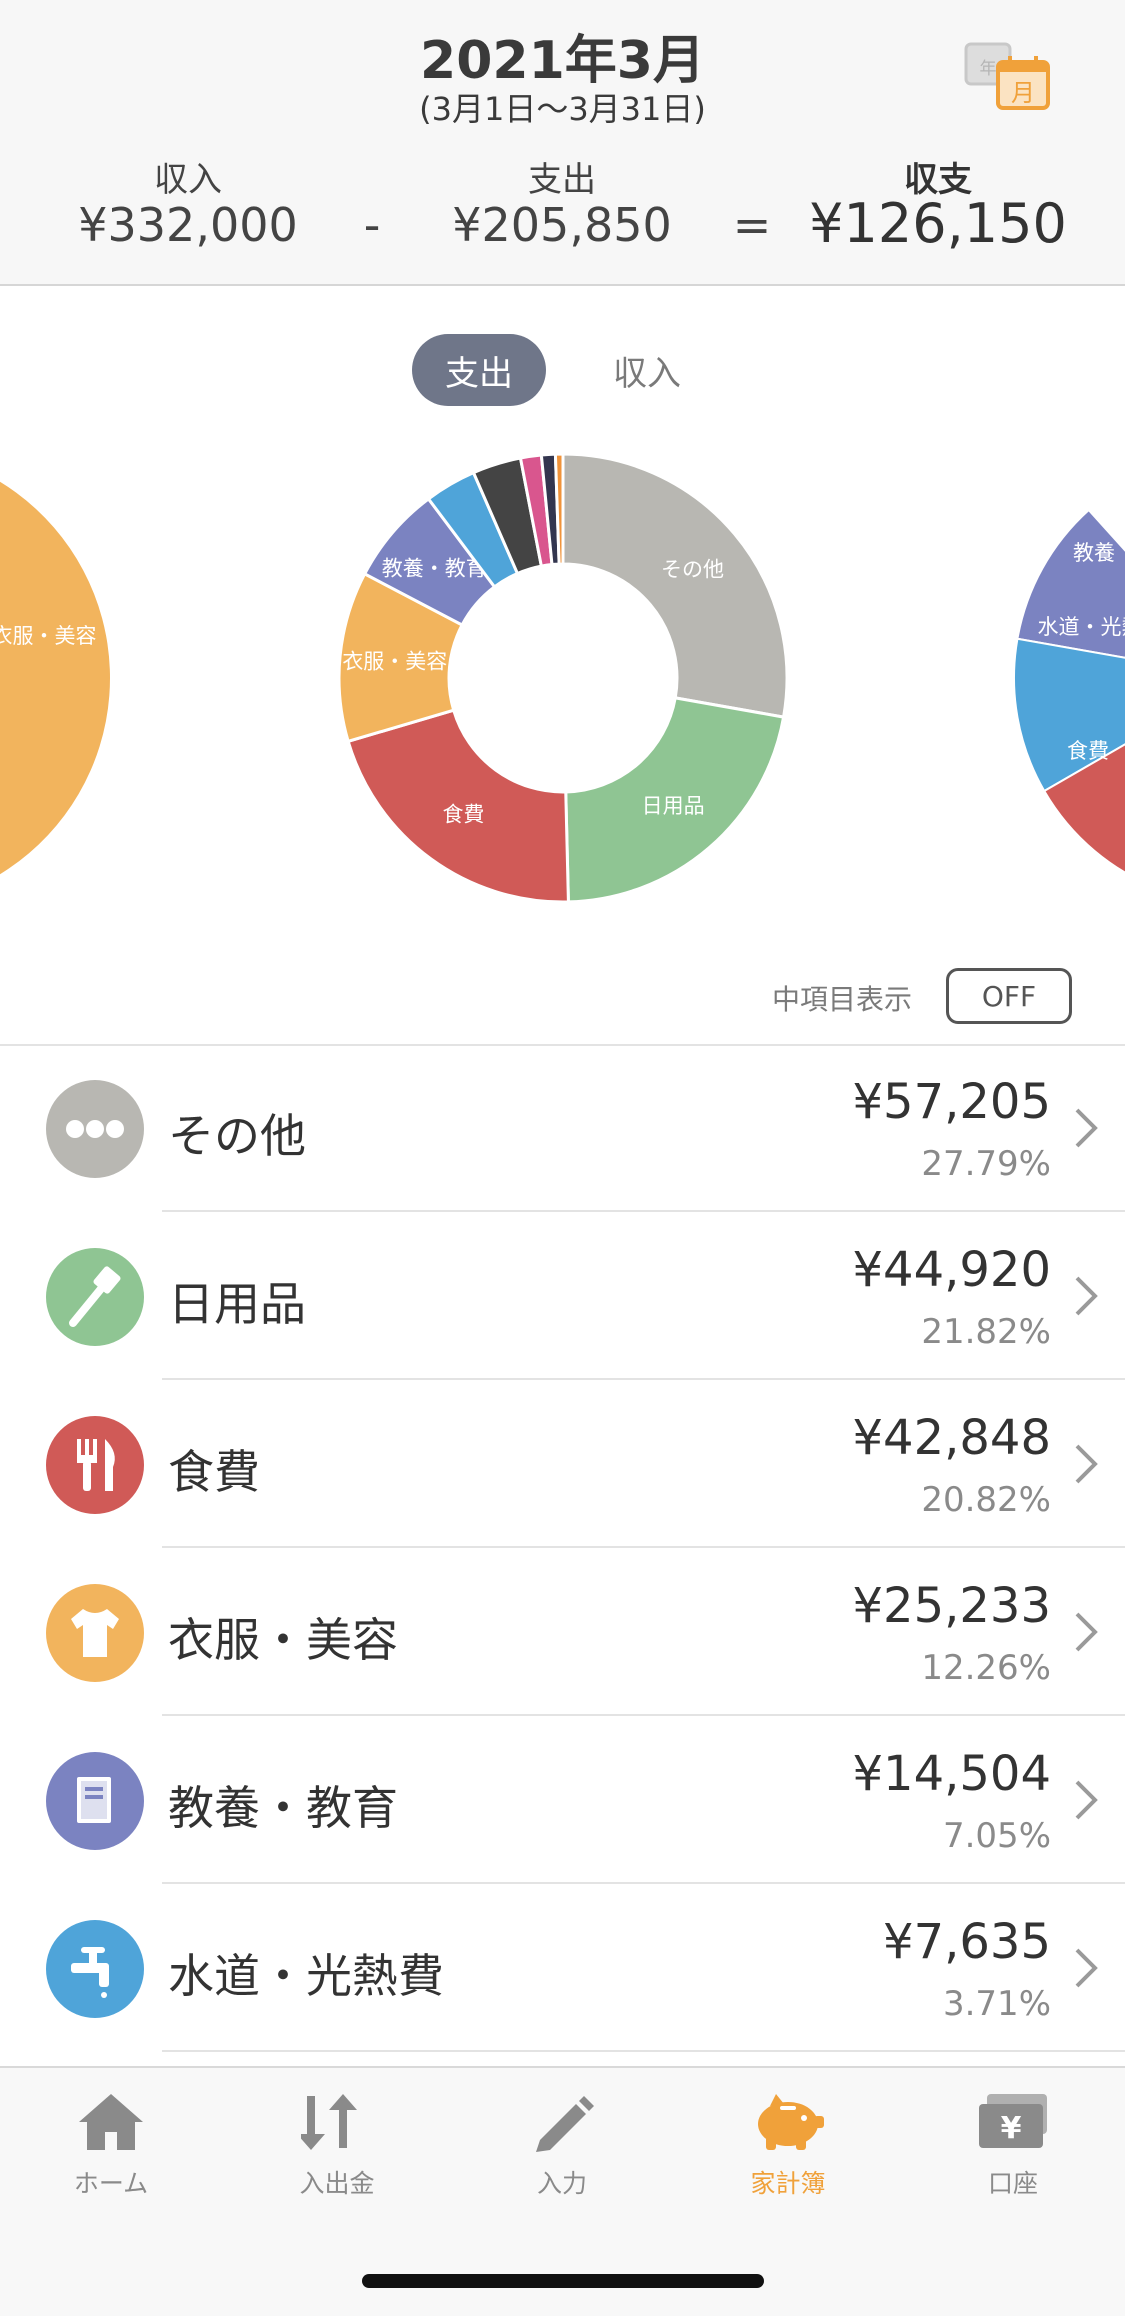 The height and width of the screenshot is (2316, 1125). I want to click on expense-tab: 支出, so click(479, 370).